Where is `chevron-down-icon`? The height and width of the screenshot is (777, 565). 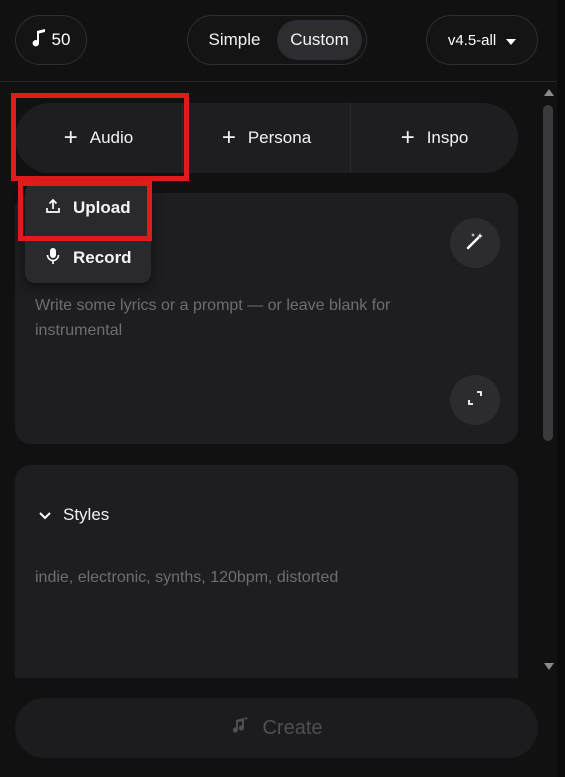 chevron-down-icon is located at coordinates (45, 515).